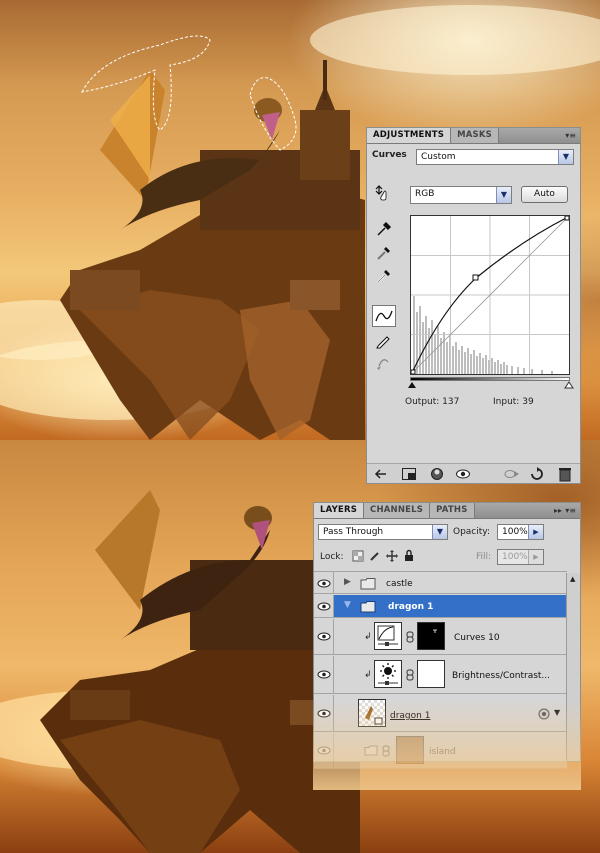 The width and height of the screenshot is (600, 853). I want to click on lock-pixels-icon, so click(375, 556).